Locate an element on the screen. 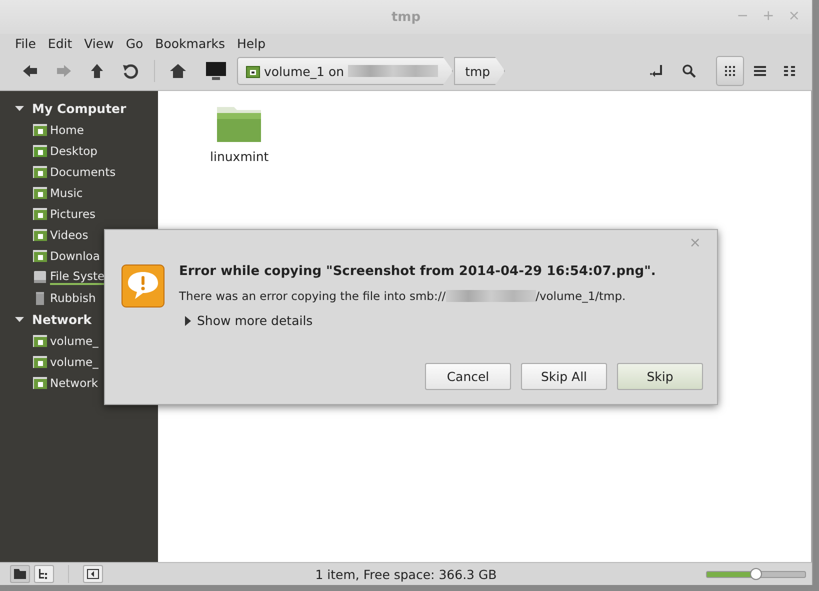  window-title: tmp is located at coordinates (406, 17).